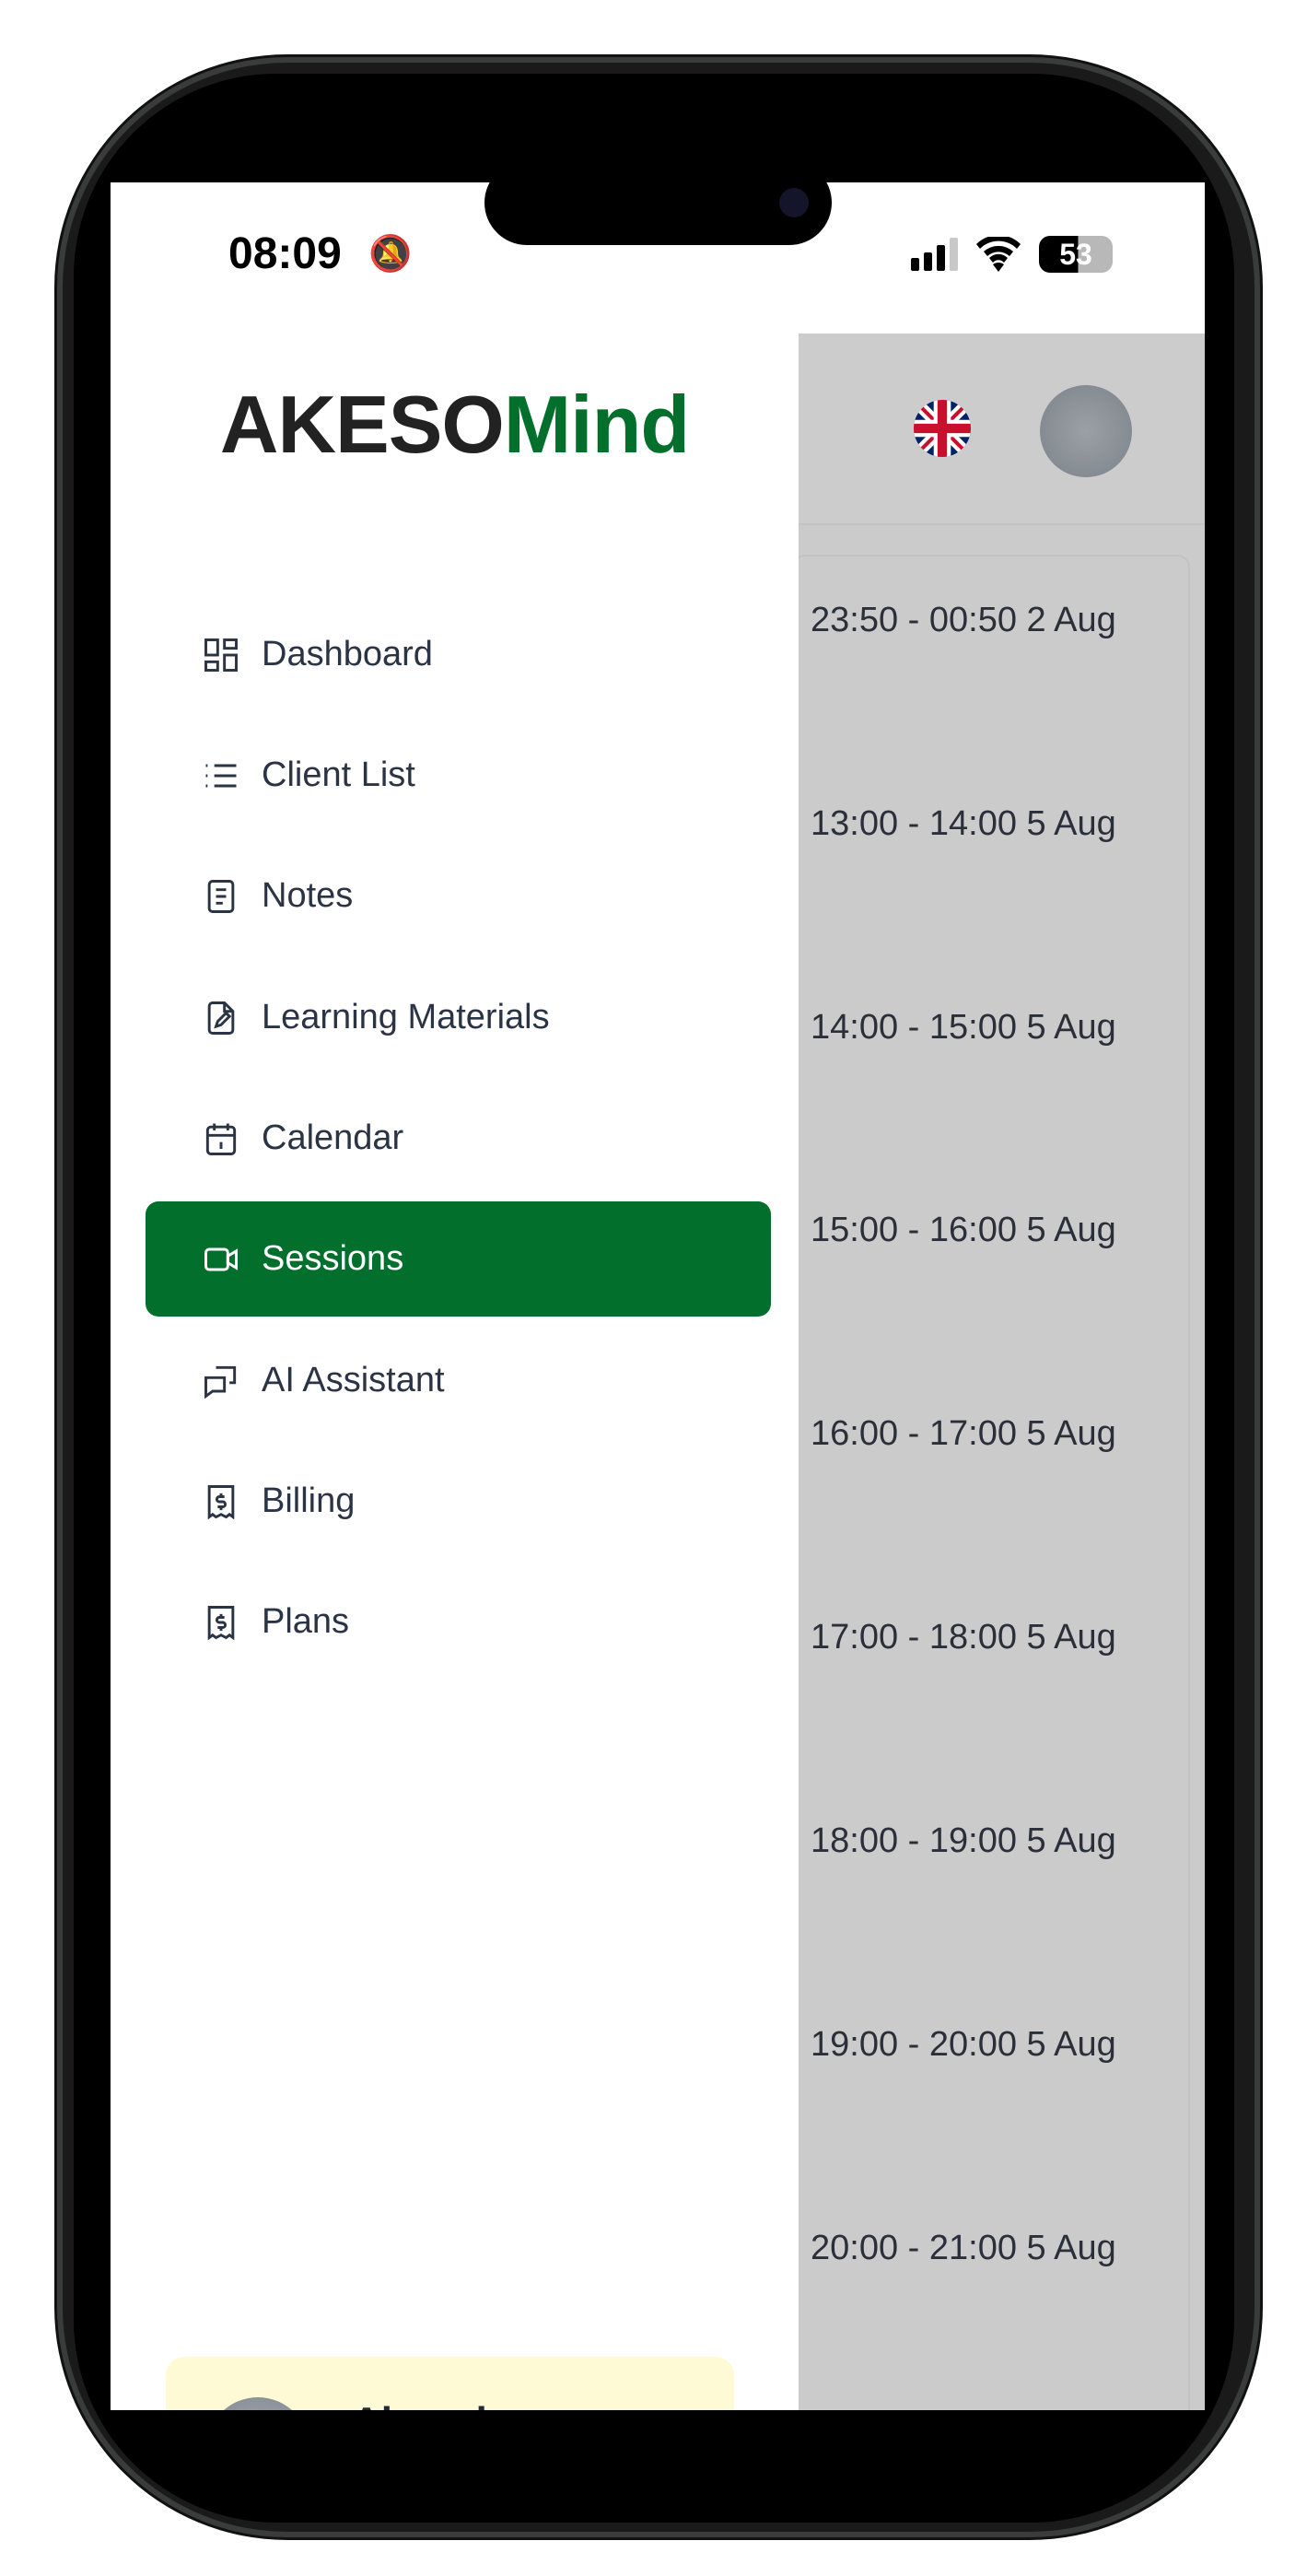  I want to click on sidebar-item-billing: Billing, so click(459, 1501).